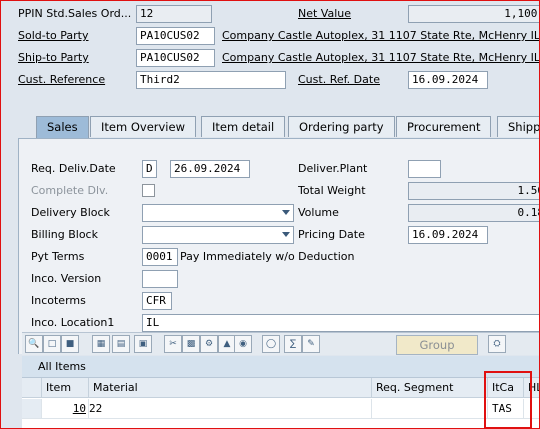 This screenshot has width=540, height=429. I want to click on cust-reference-field: Third2, so click(211, 80).